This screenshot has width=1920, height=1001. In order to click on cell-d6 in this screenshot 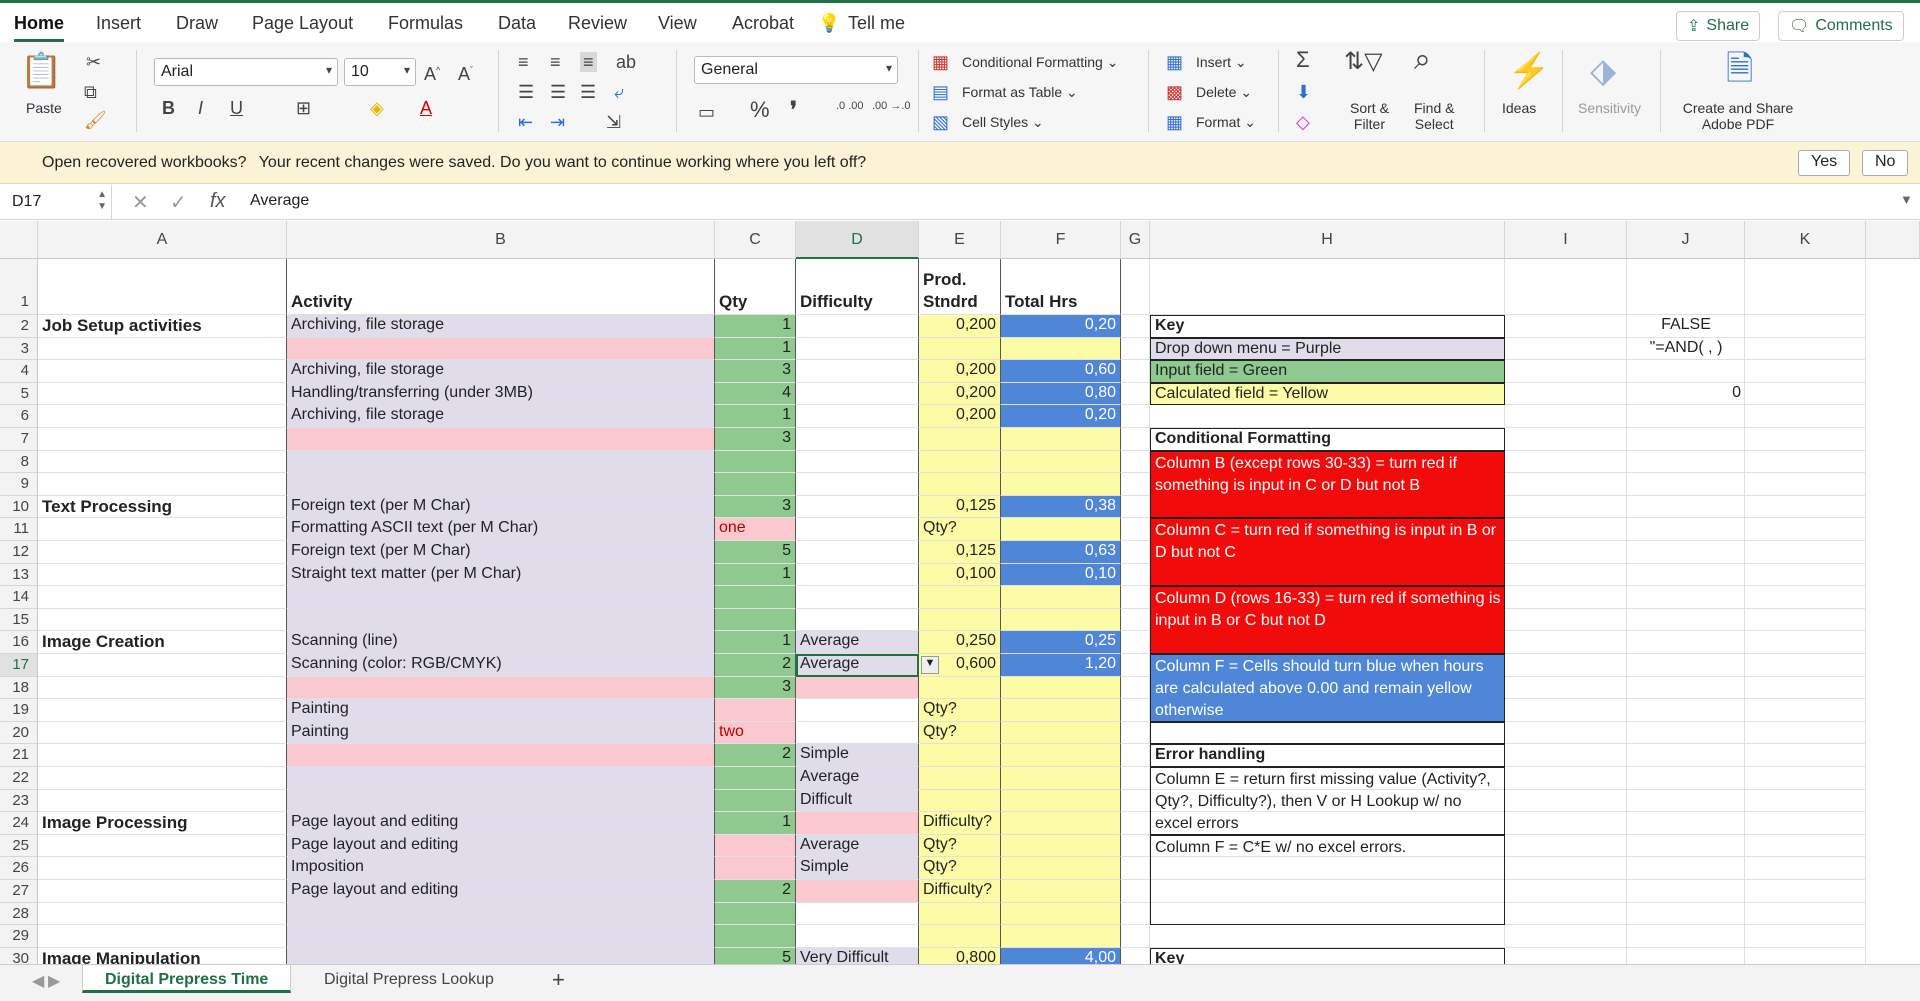, I will do `click(857, 416)`.